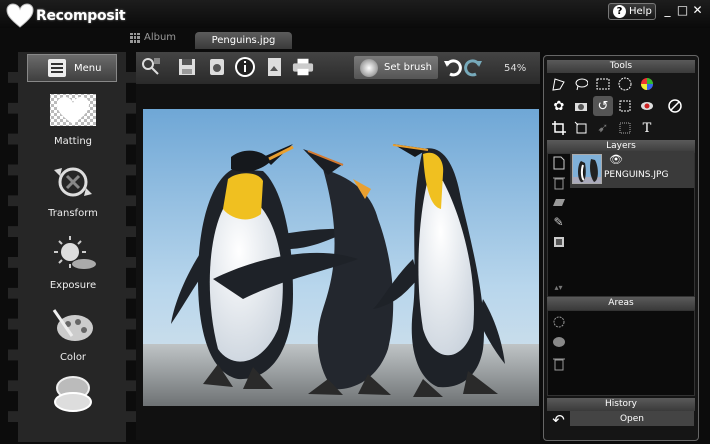 The width and height of the screenshot is (710, 444). Describe the element at coordinates (275, 67) in the screenshot. I see `image-properties-icon` at that location.